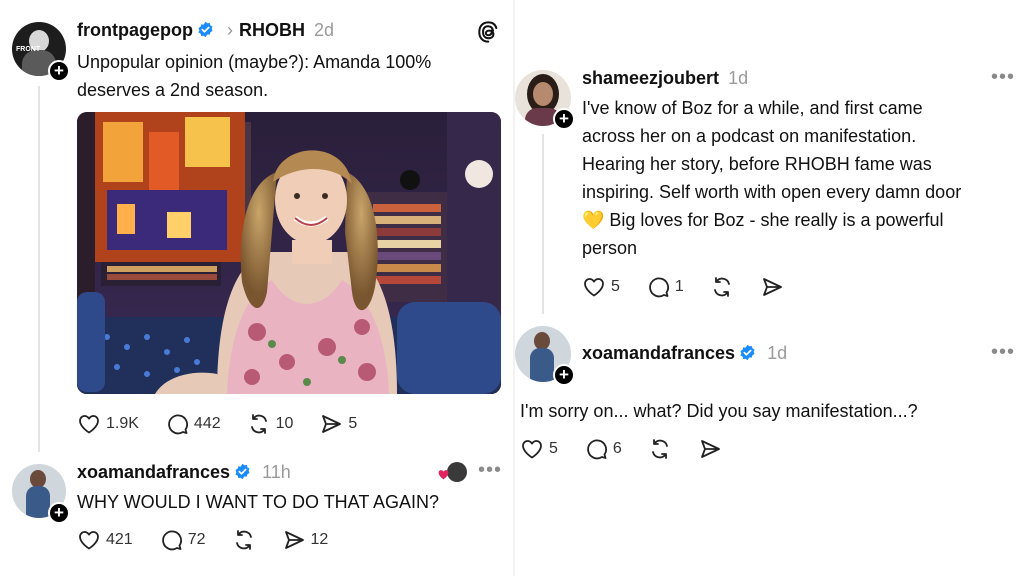 This screenshot has height=576, width=1024. What do you see at coordinates (284, 423) in the screenshot?
I see `repost-count: 10` at bounding box center [284, 423].